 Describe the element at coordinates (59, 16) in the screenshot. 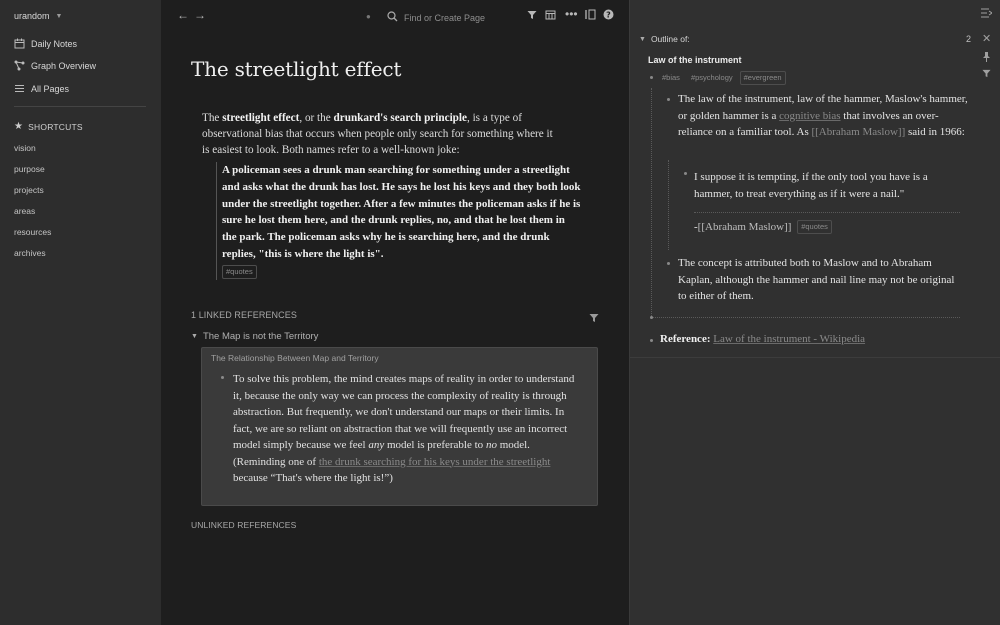

I see `chevron-down-icon: ▼` at that location.